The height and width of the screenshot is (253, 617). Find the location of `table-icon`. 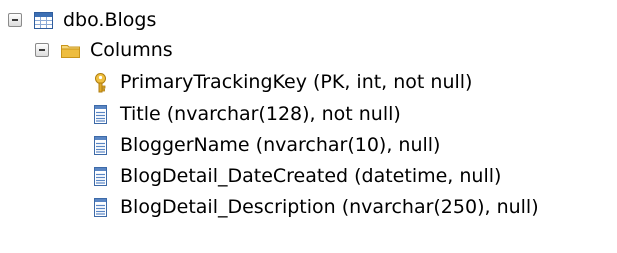

table-icon is located at coordinates (43, 20).